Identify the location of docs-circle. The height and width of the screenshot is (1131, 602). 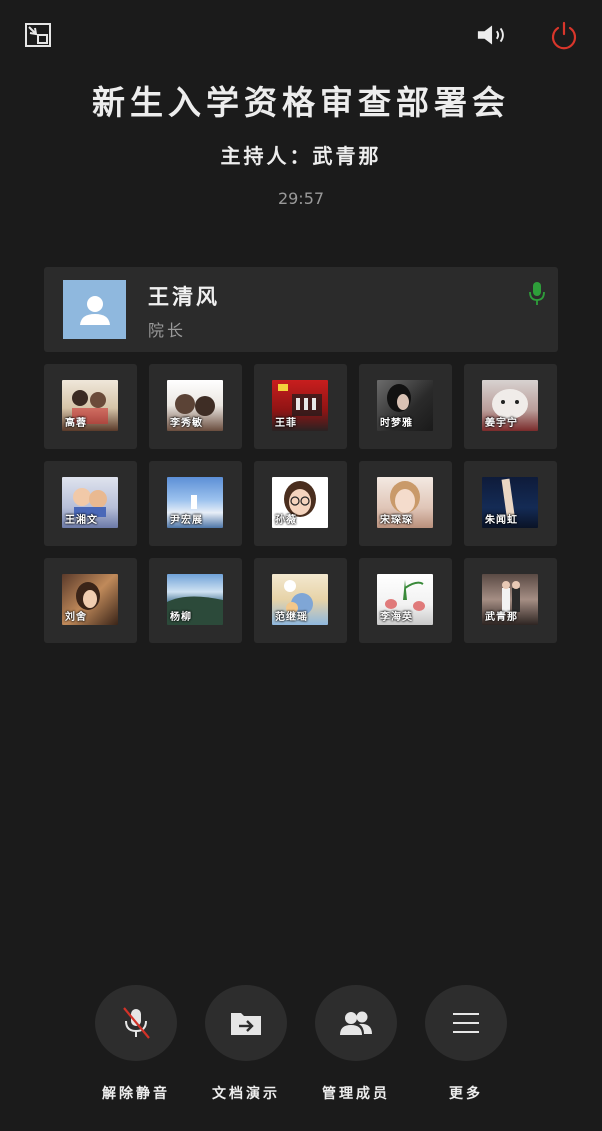
(246, 1023).